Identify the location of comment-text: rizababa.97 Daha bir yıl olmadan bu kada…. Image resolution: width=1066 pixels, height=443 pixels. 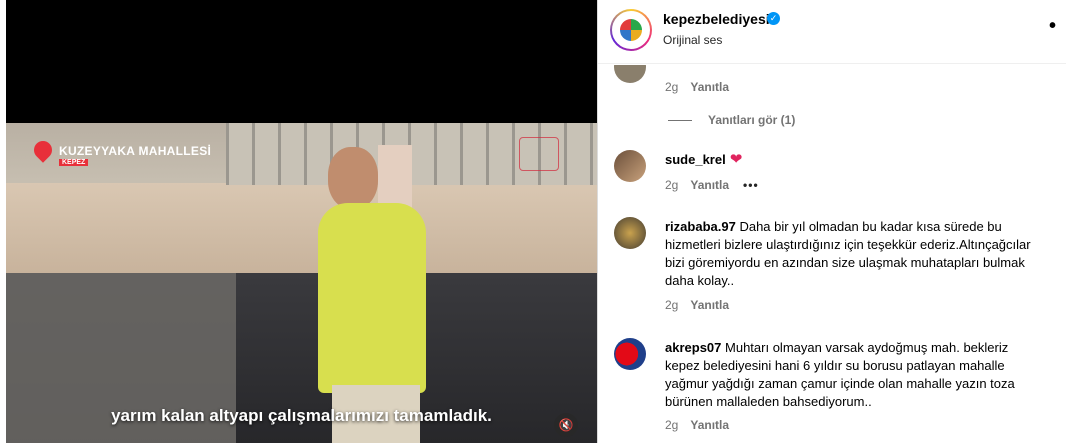
(850, 254).